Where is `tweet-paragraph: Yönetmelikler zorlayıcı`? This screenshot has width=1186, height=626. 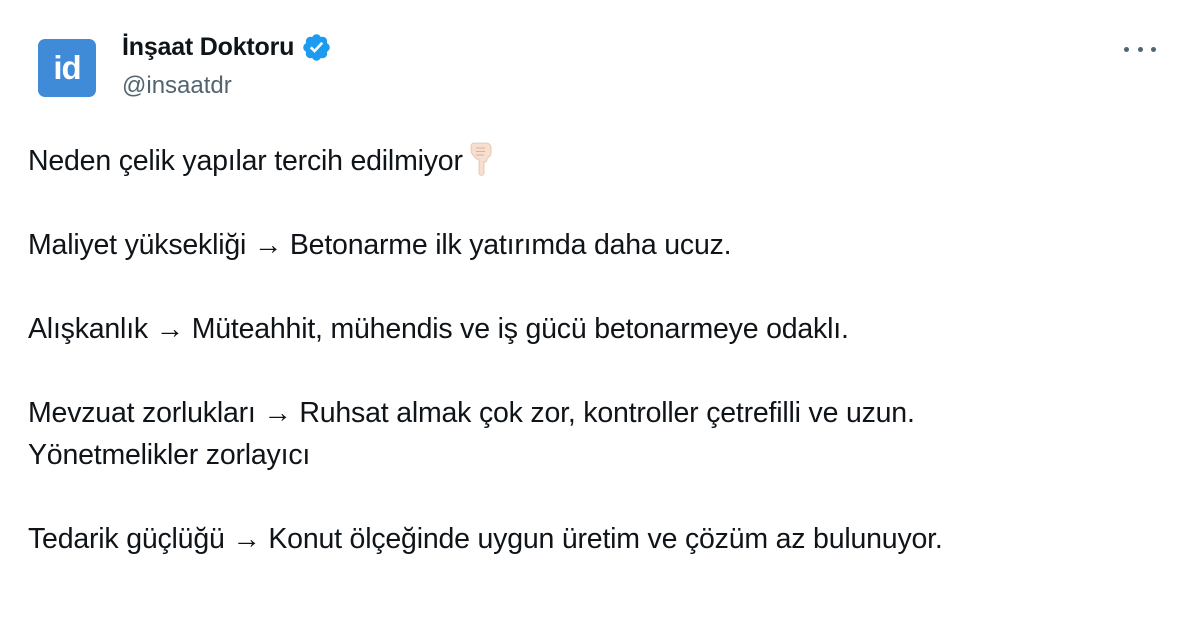
tweet-paragraph: Yönetmelikler zorlayıcı is located at coordinates (169, 455).